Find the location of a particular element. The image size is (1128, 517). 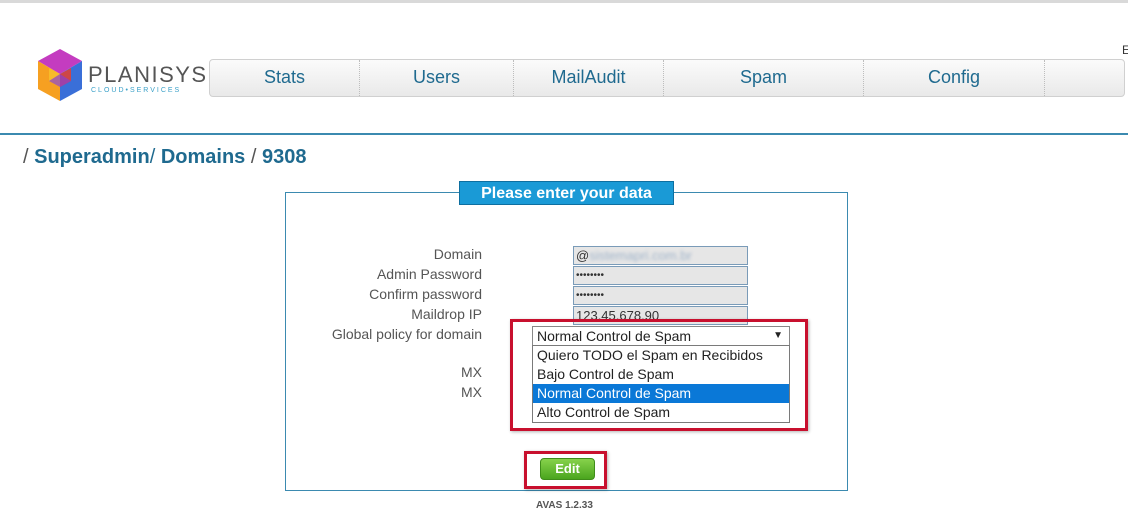

admin-password-label: Admin Password is located at coordinates (429, 274).